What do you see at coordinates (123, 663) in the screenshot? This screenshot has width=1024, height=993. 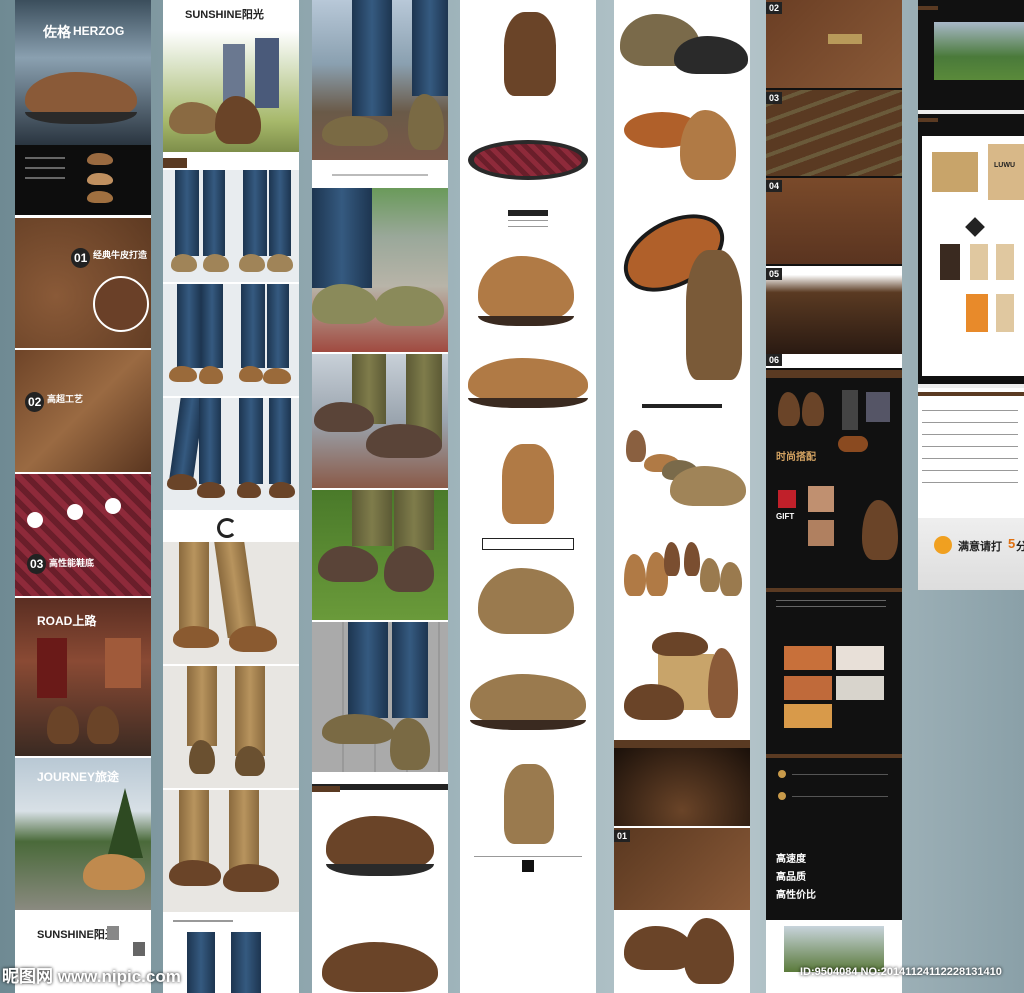 I see `storefront-window` at bounding box center [123, 663].